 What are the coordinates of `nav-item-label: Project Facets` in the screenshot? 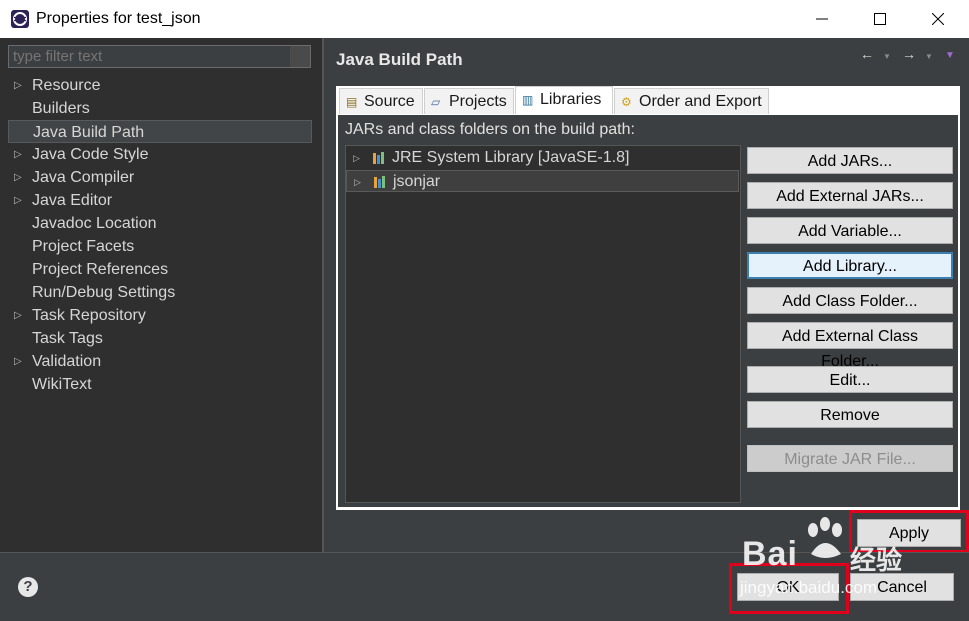 It's located at (83, 246).